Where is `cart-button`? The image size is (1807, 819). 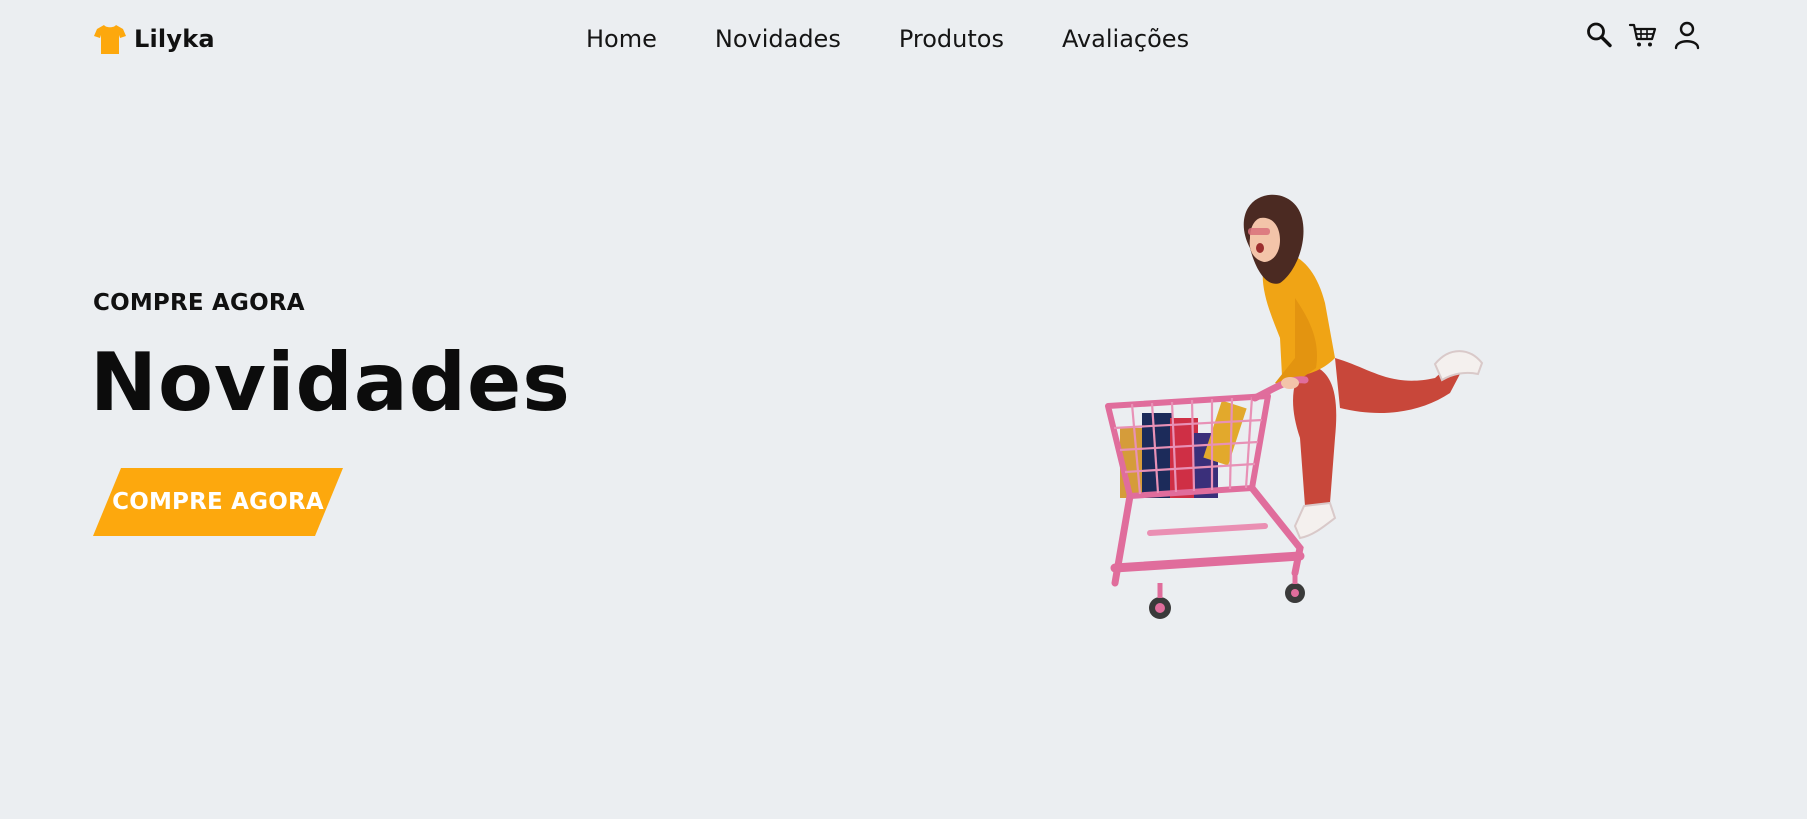
cart-button is located at coordinates (1643, 35).